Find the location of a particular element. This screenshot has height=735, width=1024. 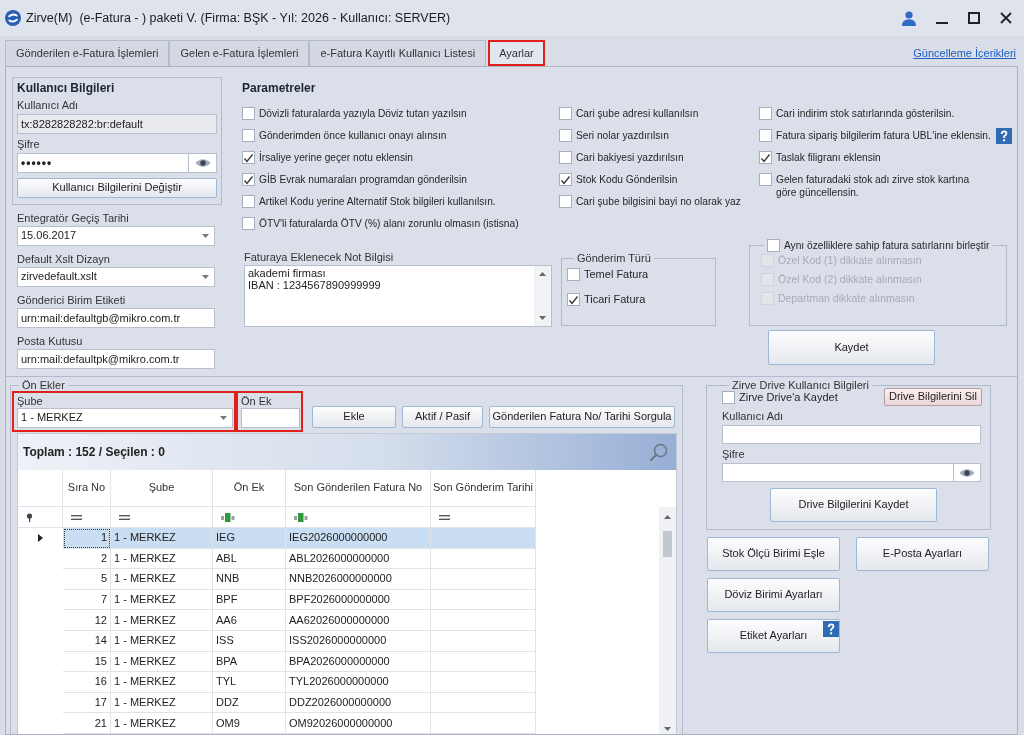

dropdown: zirvedefault.xslt is located at coordinates (116, 277).